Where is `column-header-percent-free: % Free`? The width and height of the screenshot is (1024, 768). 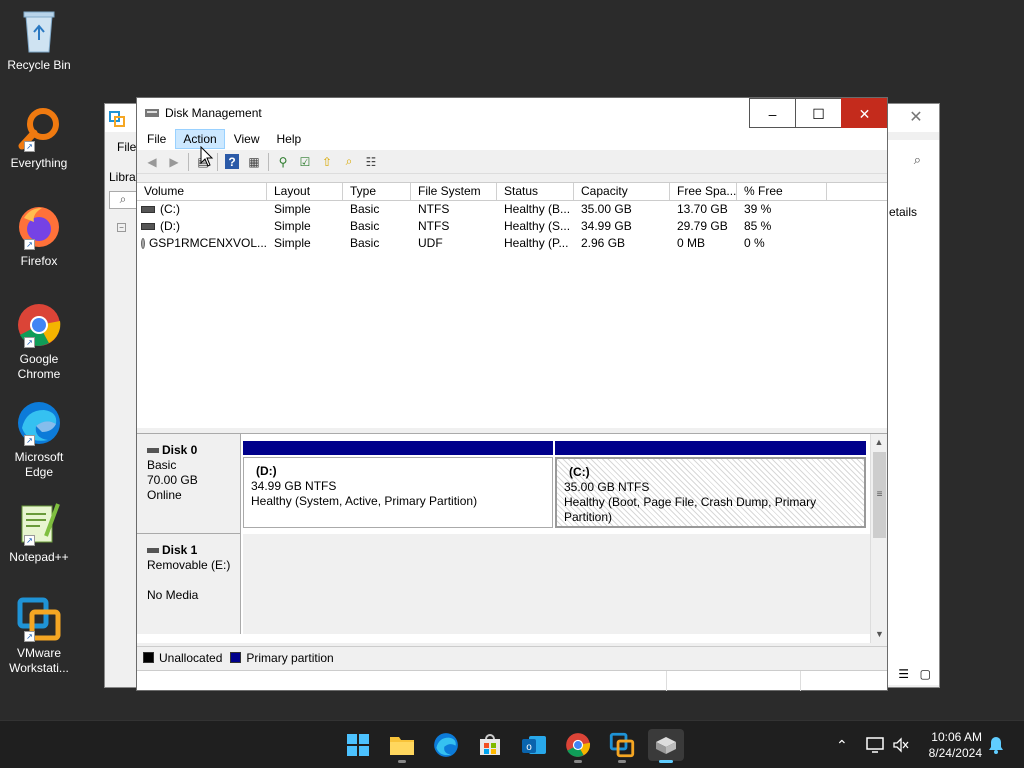
column-header-percent-free: % Free is located at coordinates (782, 191).